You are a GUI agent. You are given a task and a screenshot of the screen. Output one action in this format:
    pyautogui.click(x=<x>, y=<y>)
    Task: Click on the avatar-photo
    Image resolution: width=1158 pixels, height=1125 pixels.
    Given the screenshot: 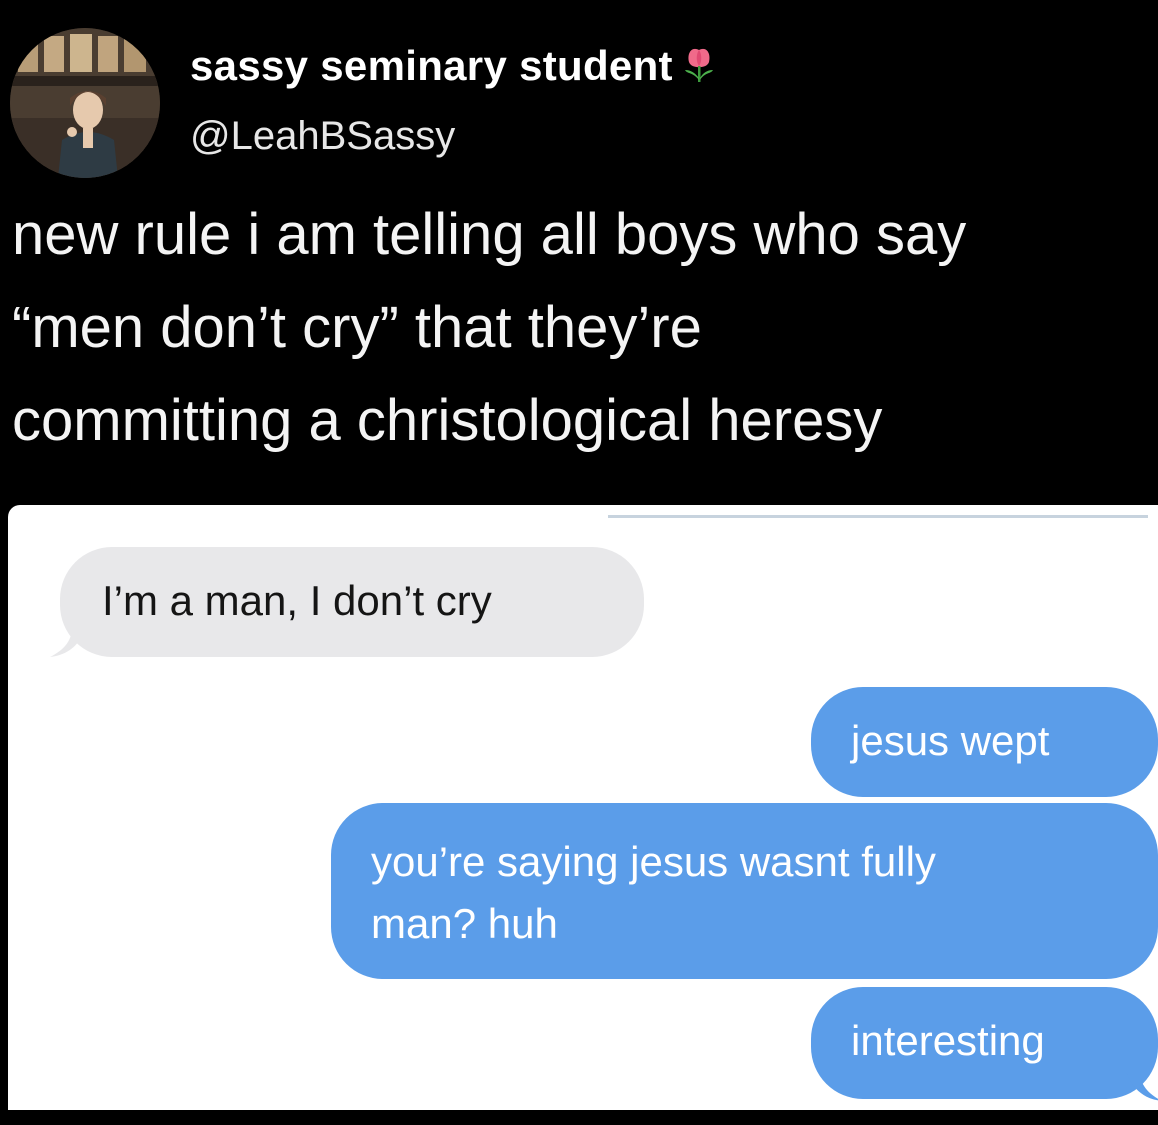 What is the action you would take?
    pyautogui.click(x=85, y=103)
    